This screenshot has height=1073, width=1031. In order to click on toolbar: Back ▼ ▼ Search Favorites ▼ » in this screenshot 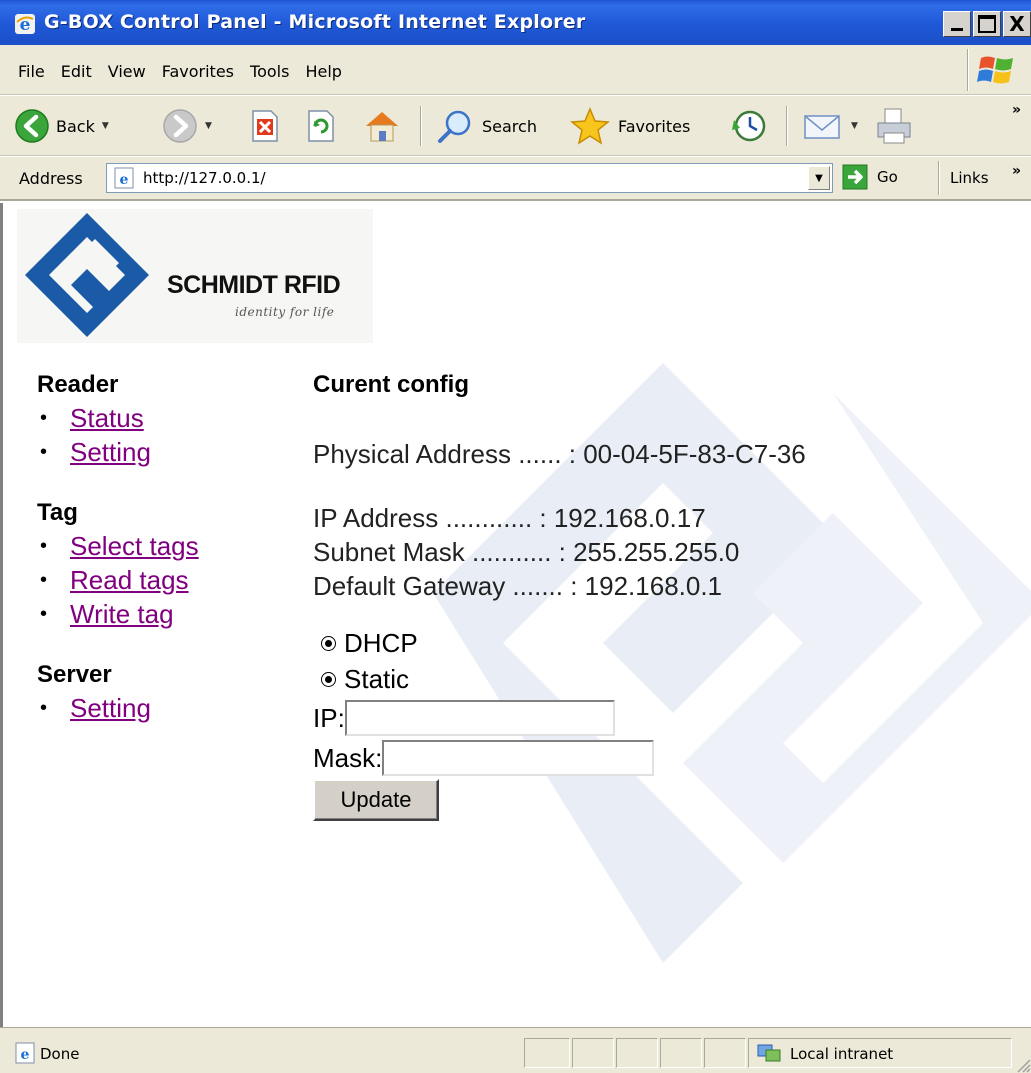, I will do `click(515, 126)`.